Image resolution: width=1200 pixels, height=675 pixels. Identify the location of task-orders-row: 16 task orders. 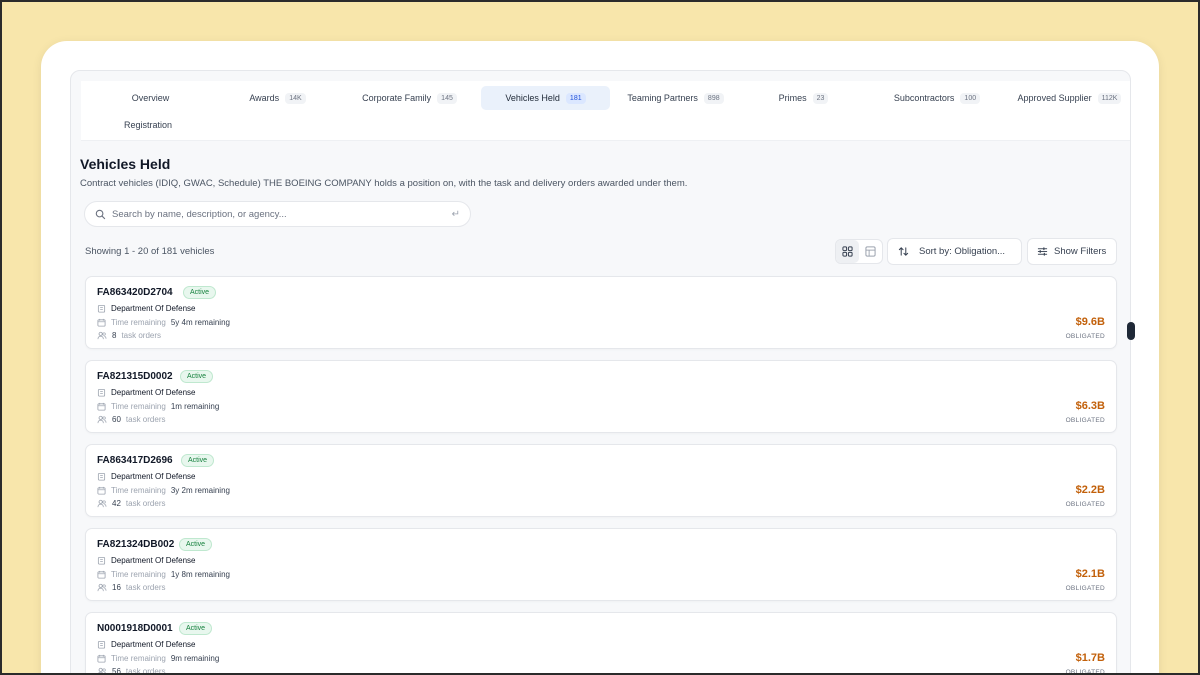
(131, 587).